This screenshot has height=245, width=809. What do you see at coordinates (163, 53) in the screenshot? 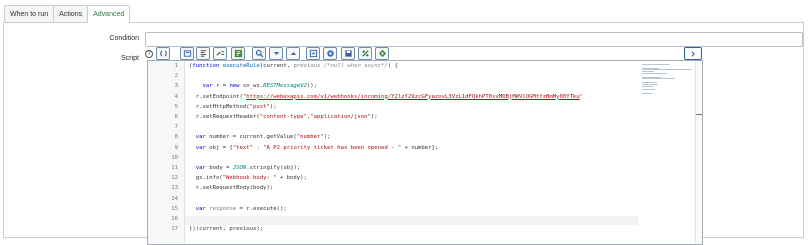
I see `toggle-comment-icon` at bounding box center [163, 53].